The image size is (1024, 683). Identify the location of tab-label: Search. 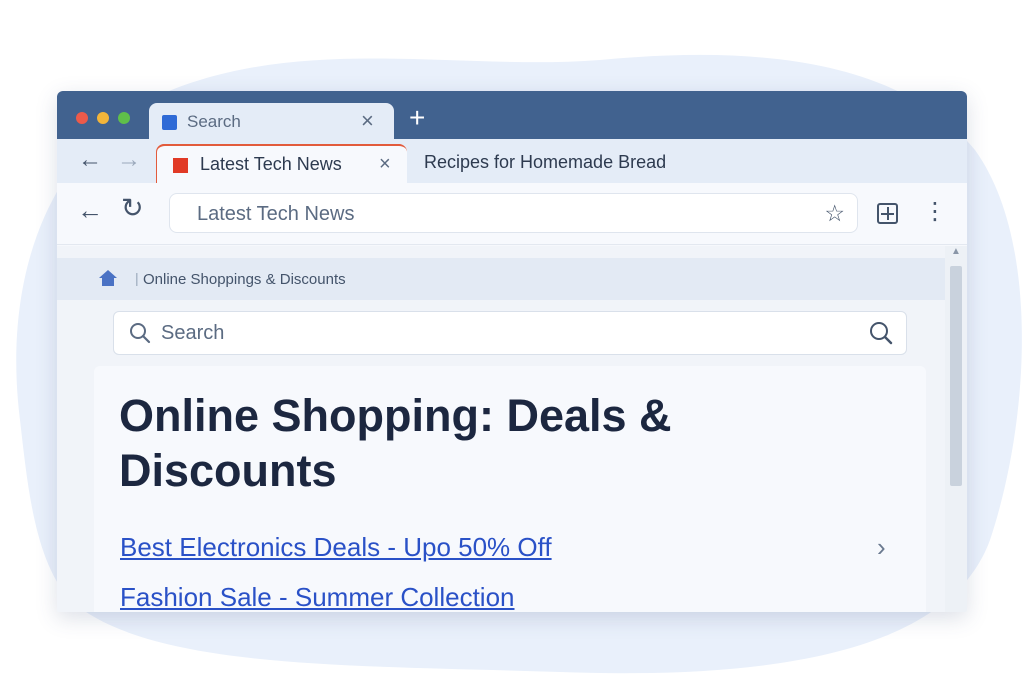
(214, 121).